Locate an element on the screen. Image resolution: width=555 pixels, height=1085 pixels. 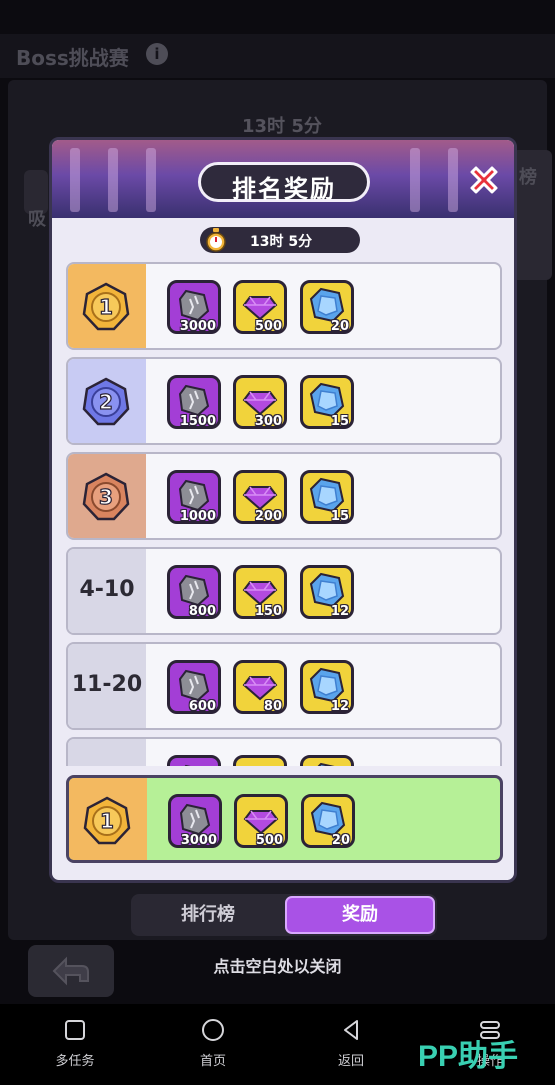
gem-reward: 80 is located at coordinates (260, 687).